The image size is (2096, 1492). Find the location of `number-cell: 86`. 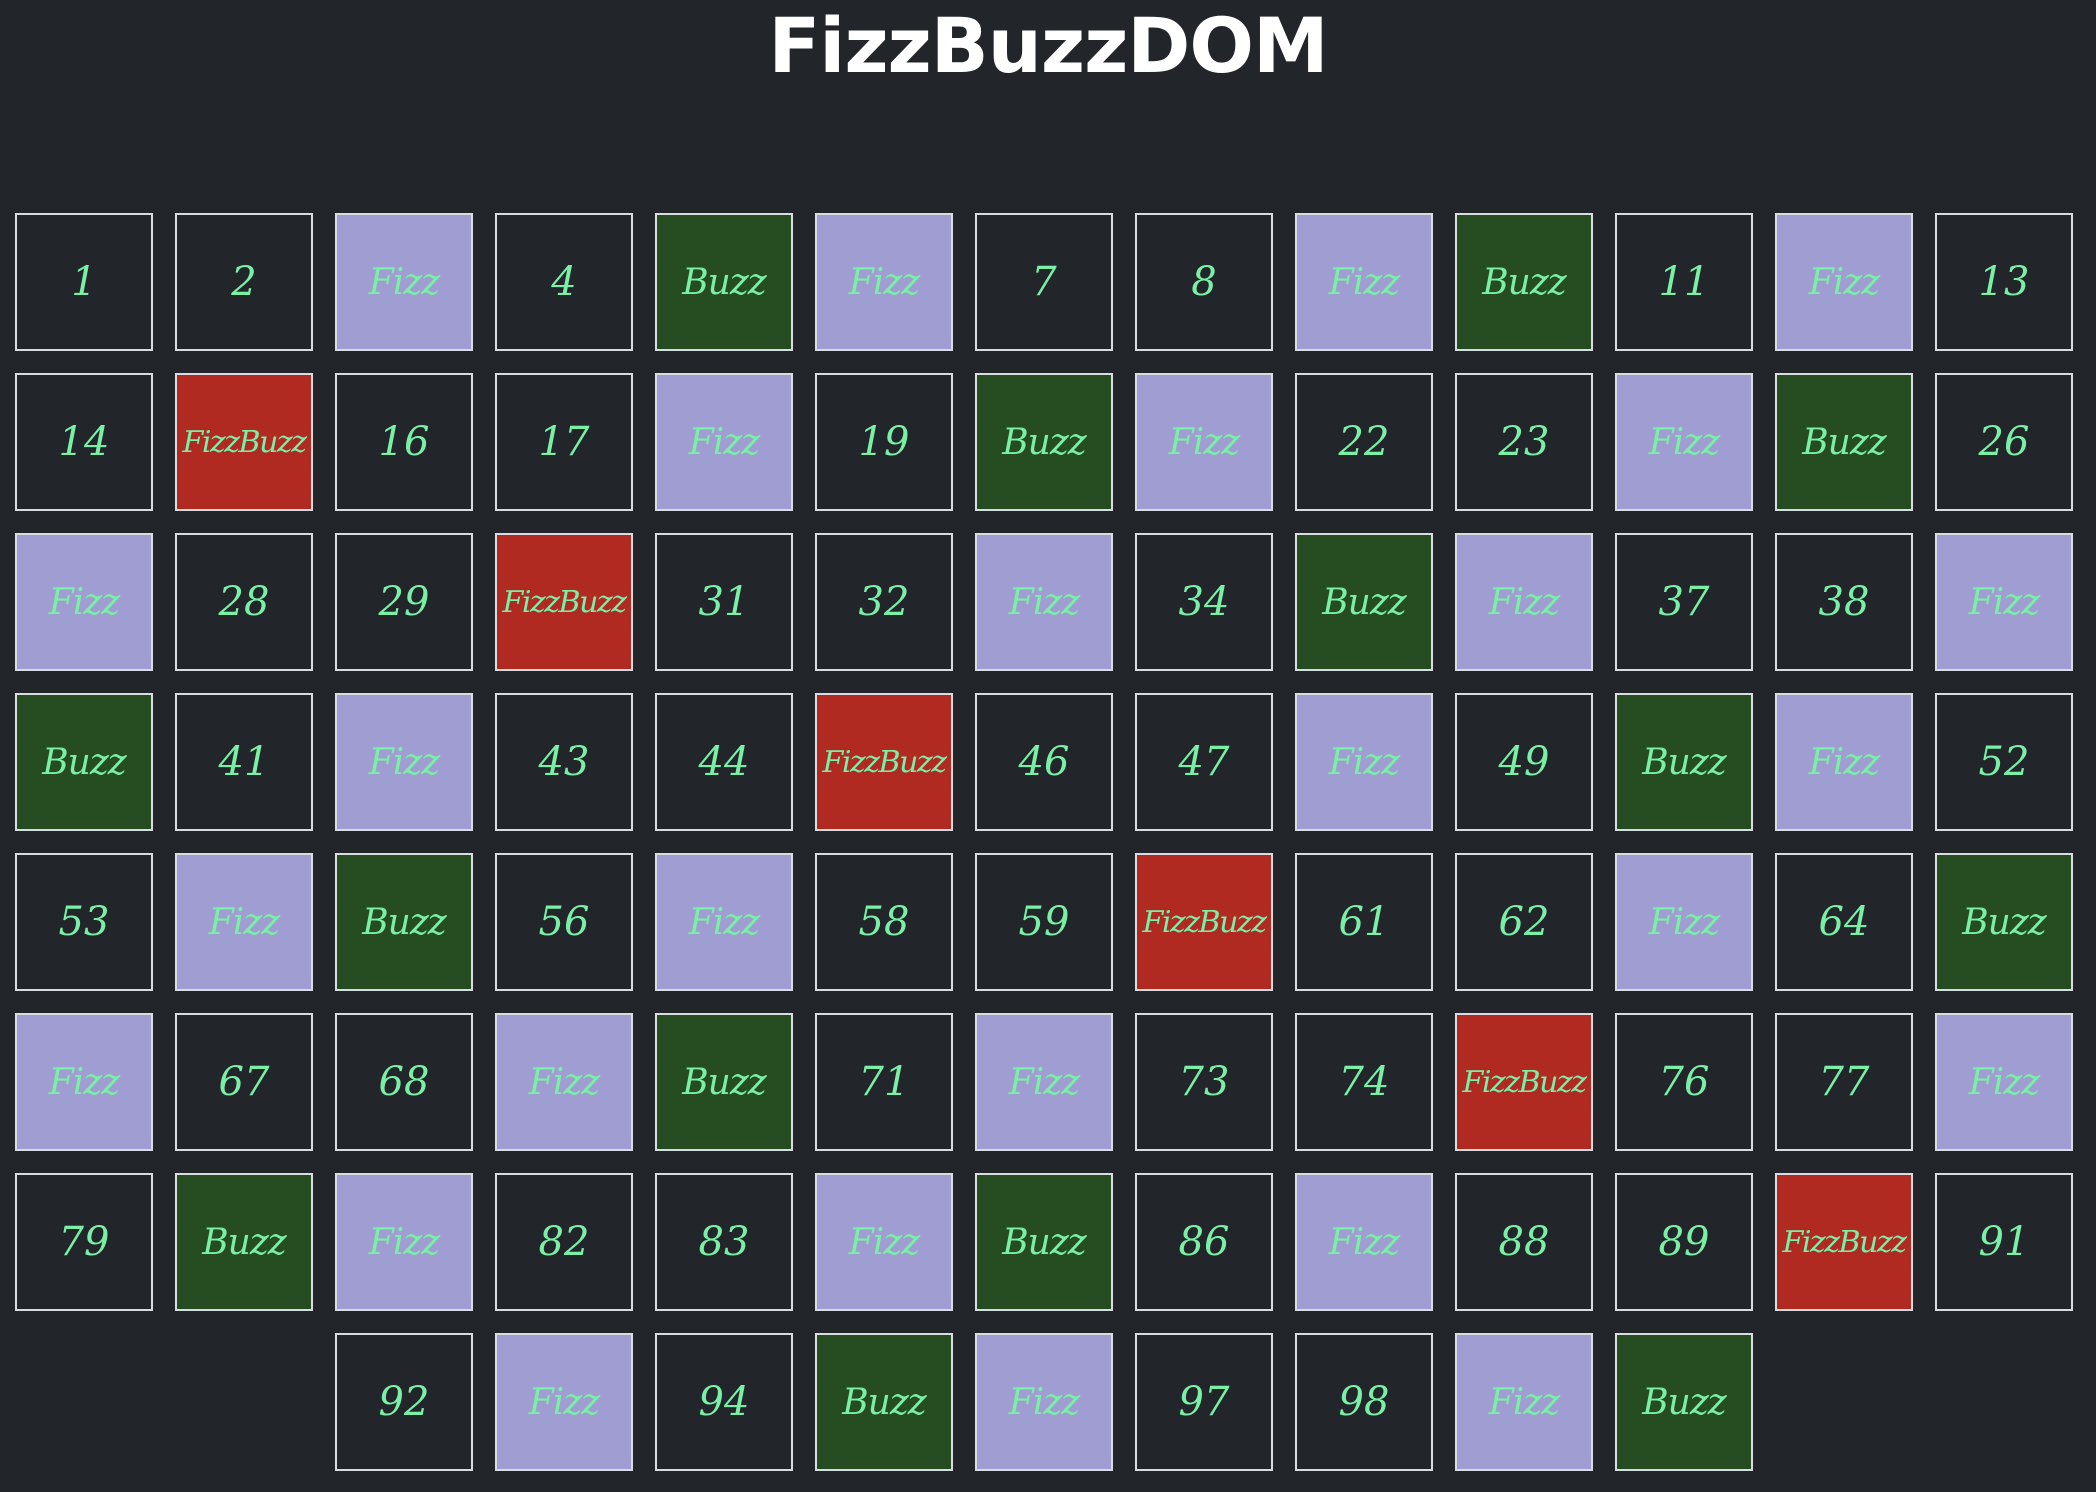

number-cell: 86 is located at coordinates (1204, 1242).